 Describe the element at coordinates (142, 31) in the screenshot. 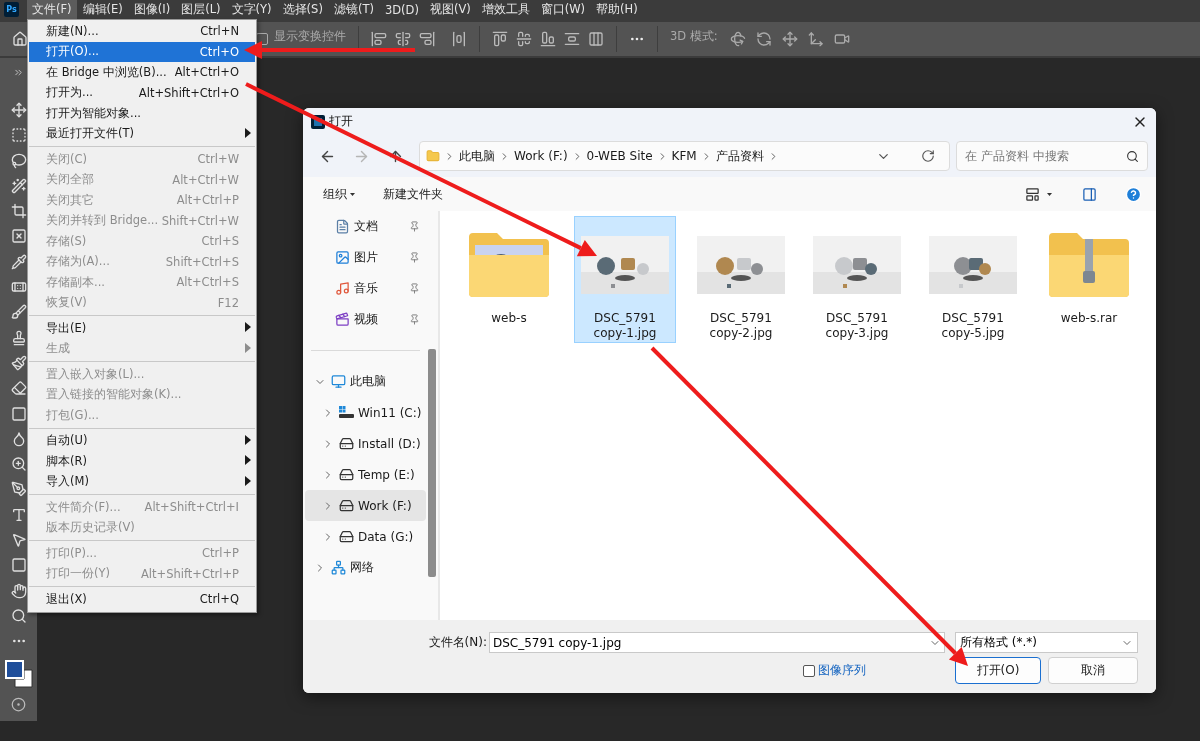

I see `menu-item: 新建(N)... Ctrl+N` at that location.